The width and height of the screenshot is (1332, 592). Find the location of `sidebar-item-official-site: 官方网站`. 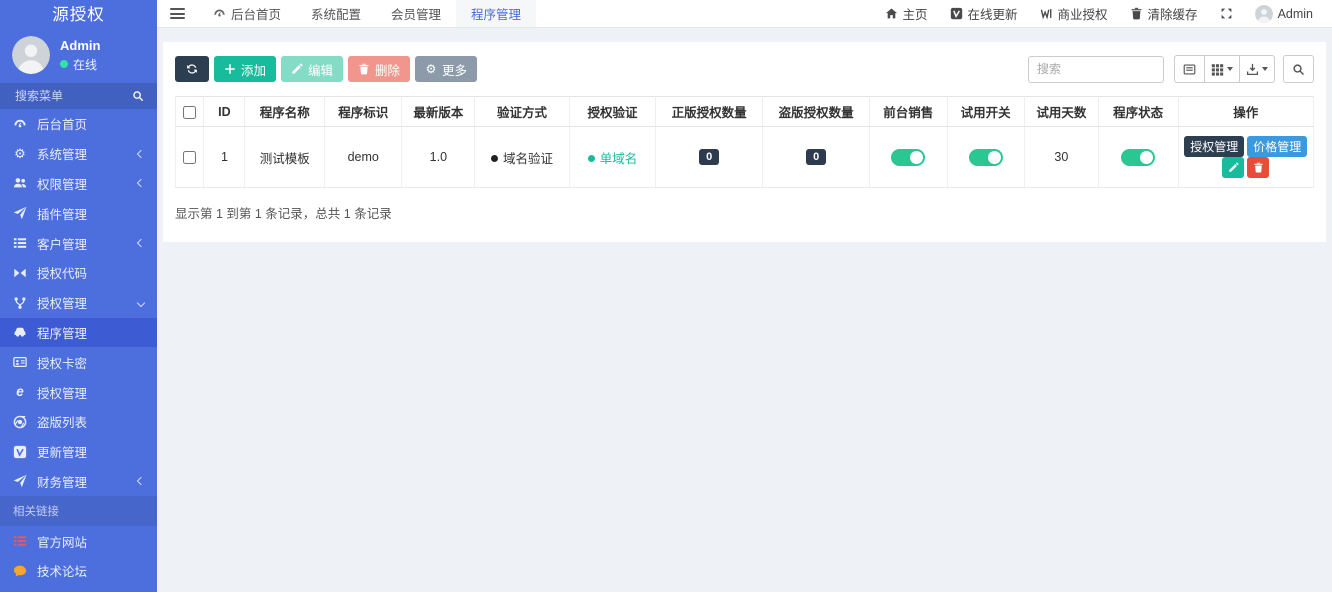

sidebar-item-official-site: 官方网站 is located at coordinates (78, 541).